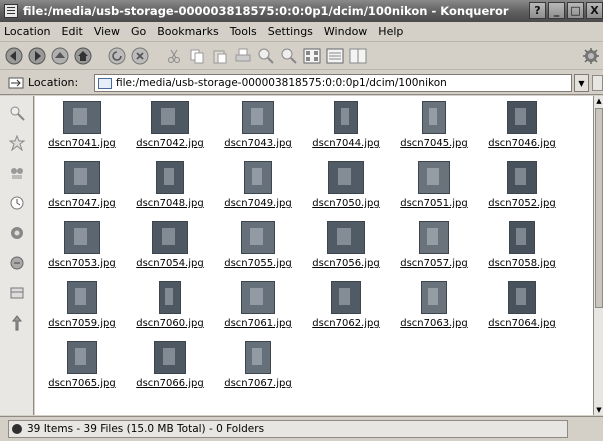 Image resolution: width=603 pixels, height=441 pixels. Describe the element at coordinates (72, 31) in the screenshot. I see `menu-edit: Edit` at that location.